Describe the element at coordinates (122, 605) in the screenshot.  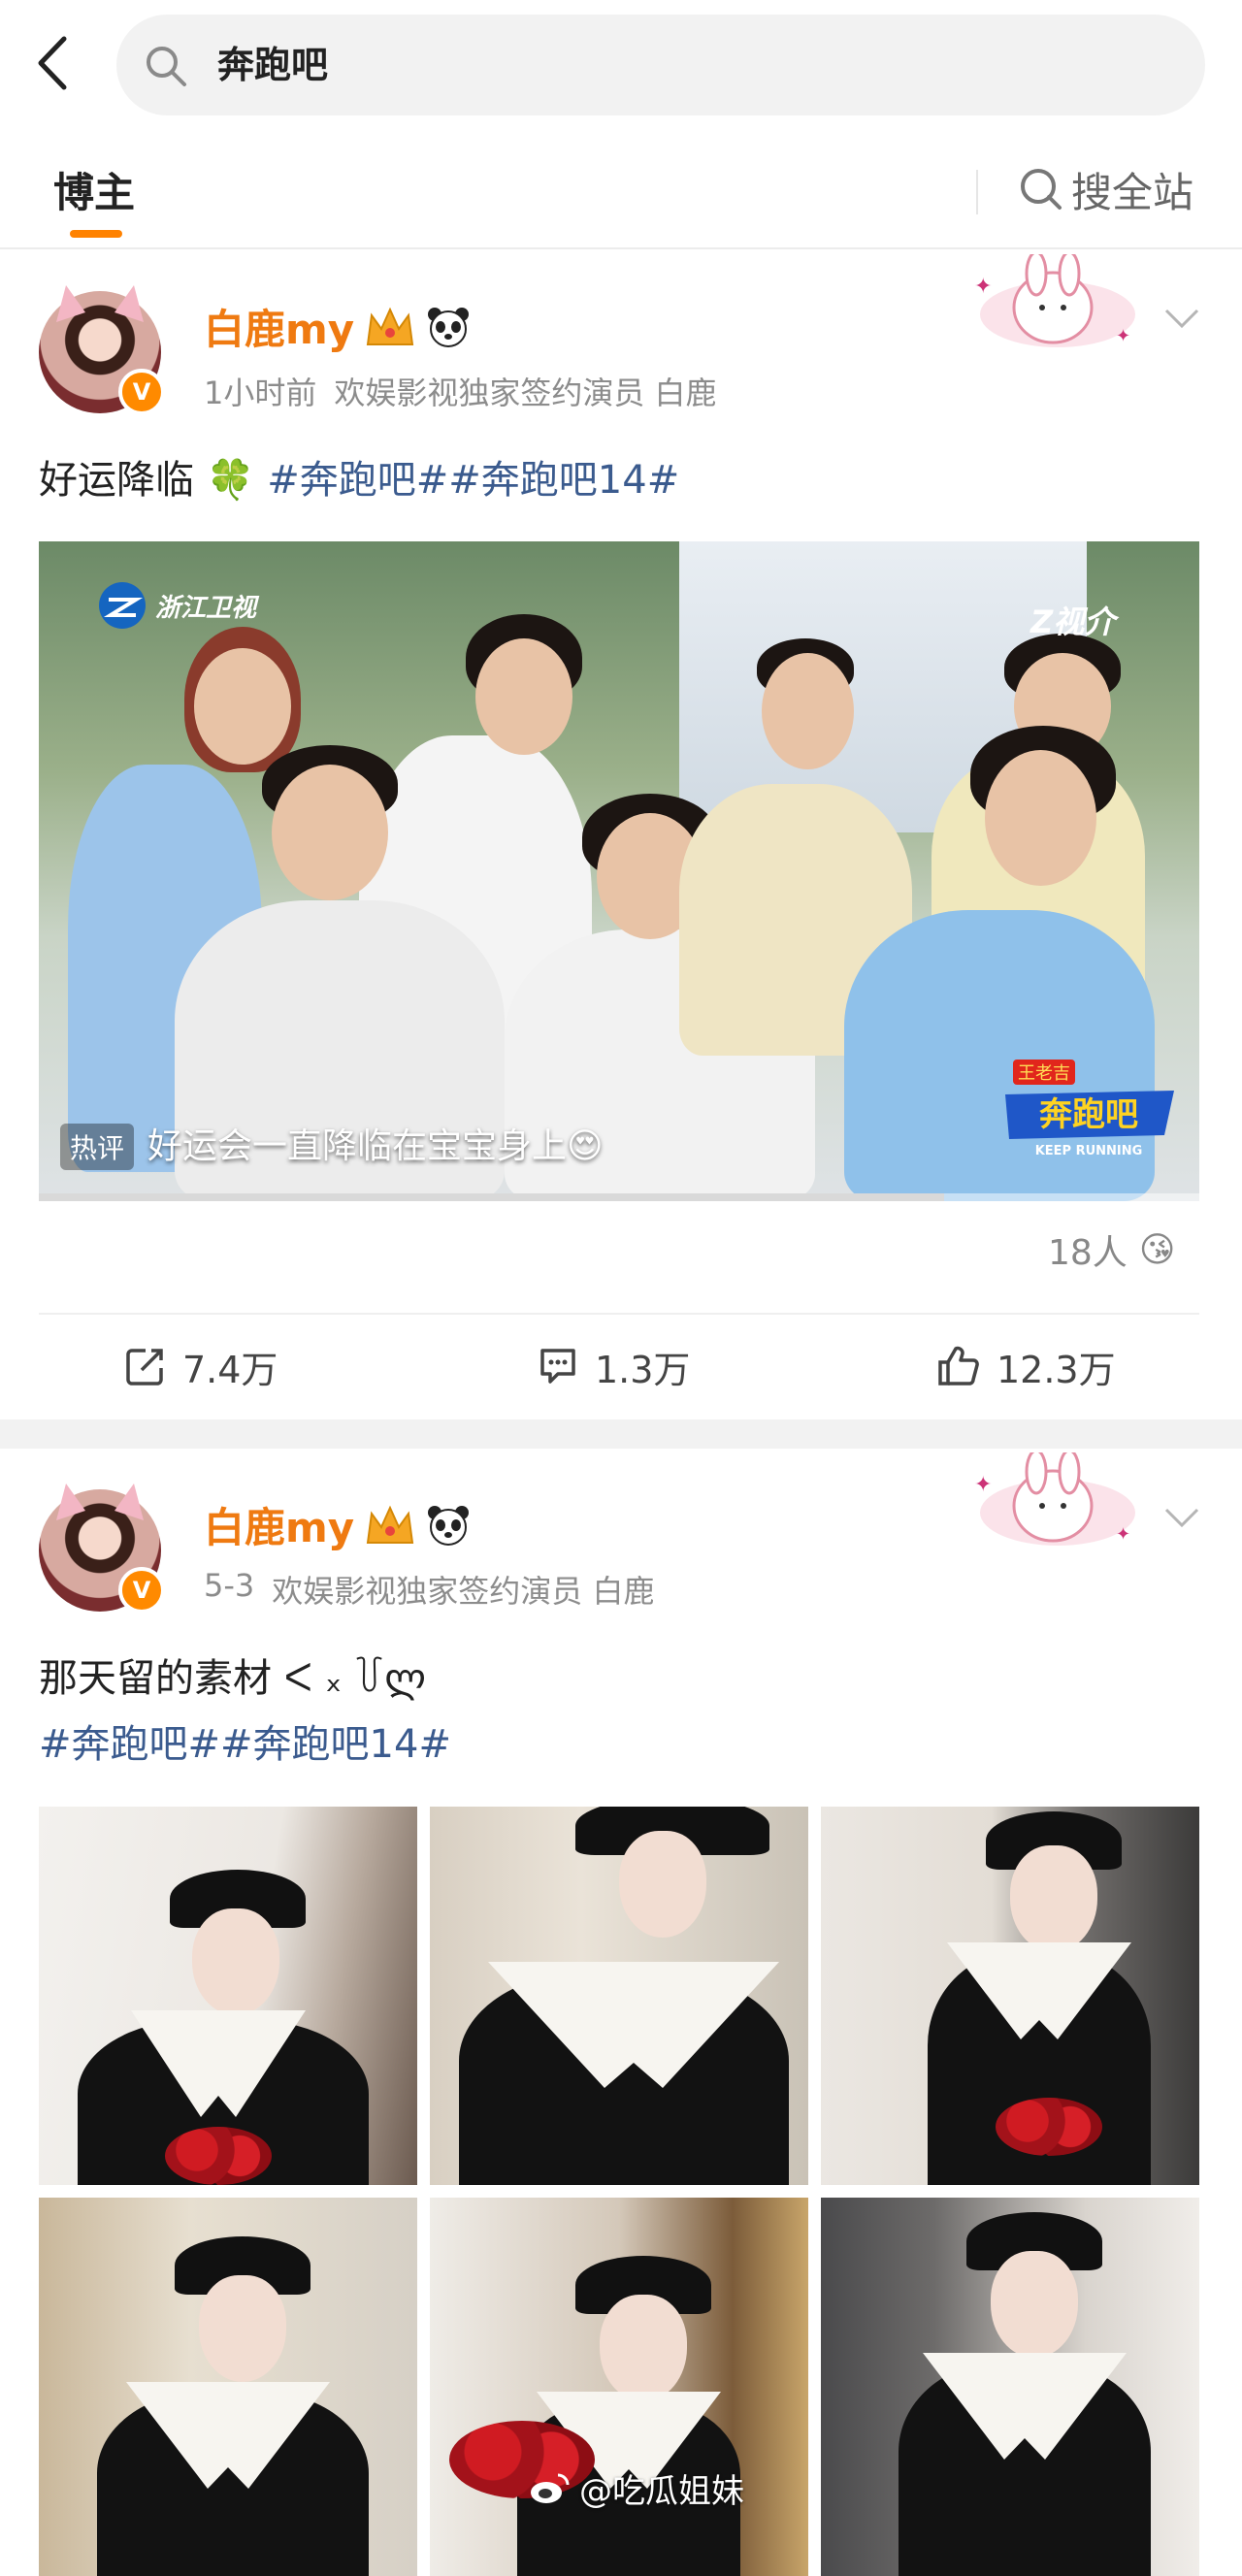
I see `channel-logo-icon` at that location.